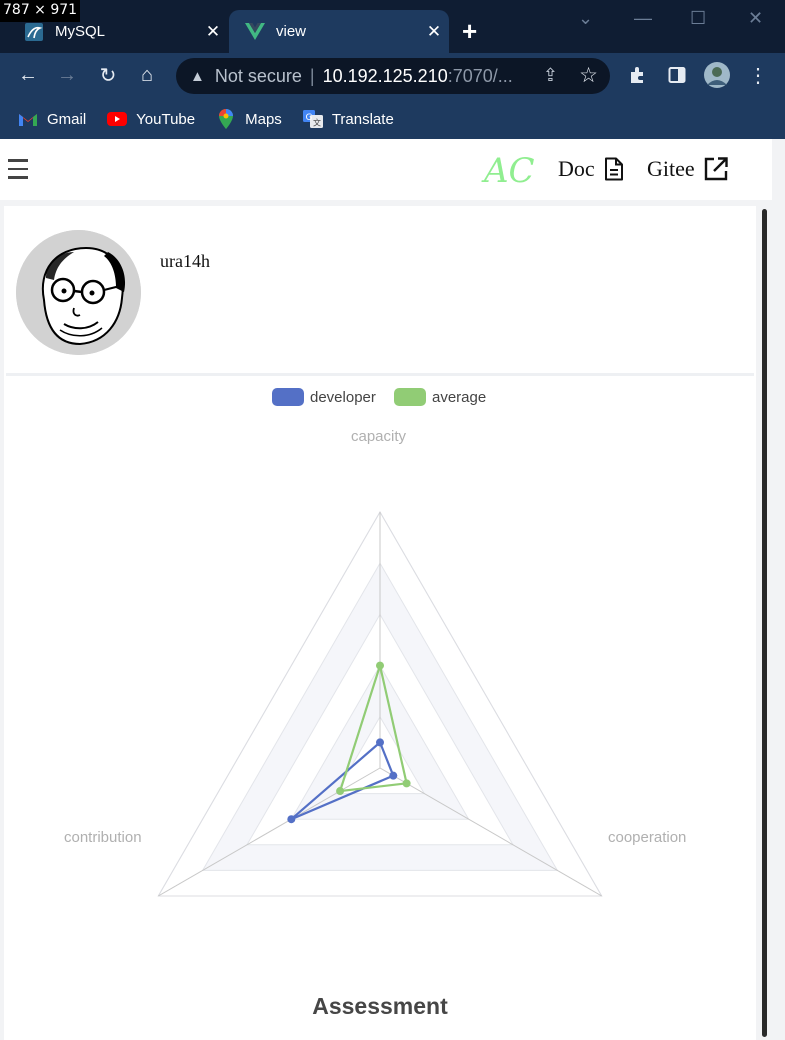 The height and width of the screenshot is (1040, 785). What do you see at coordinates (576, 168) in the screenshot?
I see `doc-label: Doc` at bounding box center [576, 168].